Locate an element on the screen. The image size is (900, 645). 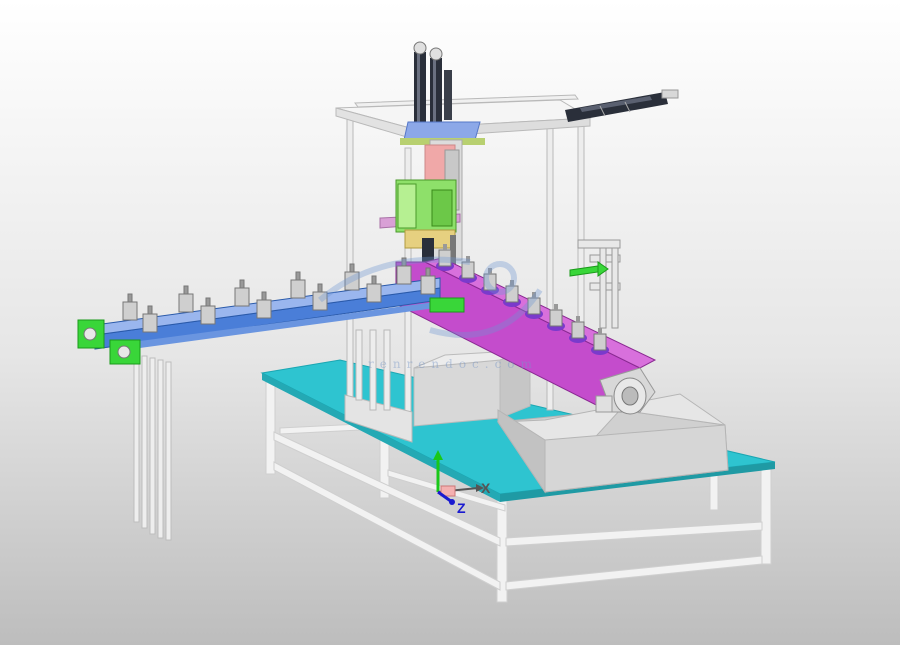
triad-z-label: Z is located at coordinates (461, 508).